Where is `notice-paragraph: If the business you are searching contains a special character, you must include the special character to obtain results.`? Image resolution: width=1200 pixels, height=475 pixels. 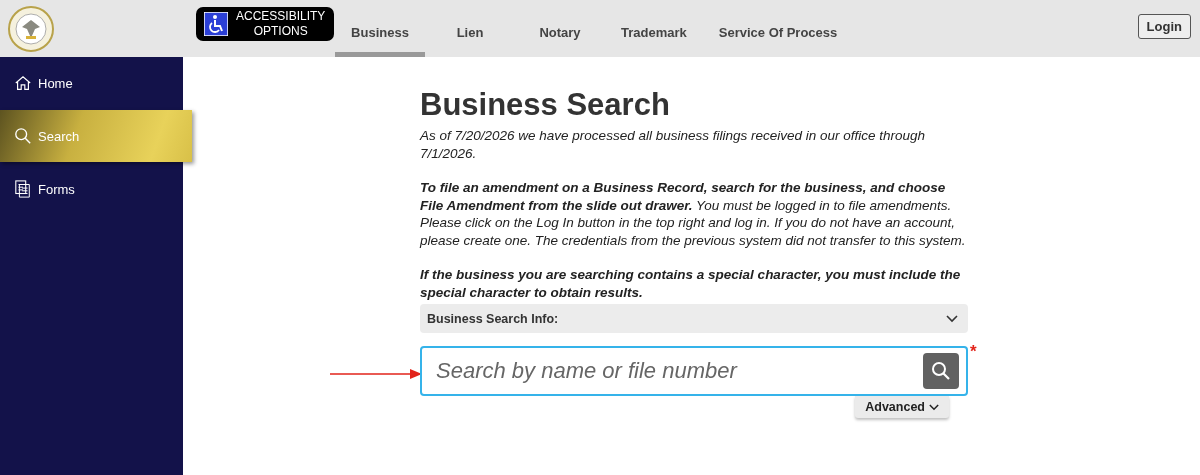
notice-paragraph: If the business you are searching contains a special character, you must include the special character to obtain results. is located at coordinates (691, 283).